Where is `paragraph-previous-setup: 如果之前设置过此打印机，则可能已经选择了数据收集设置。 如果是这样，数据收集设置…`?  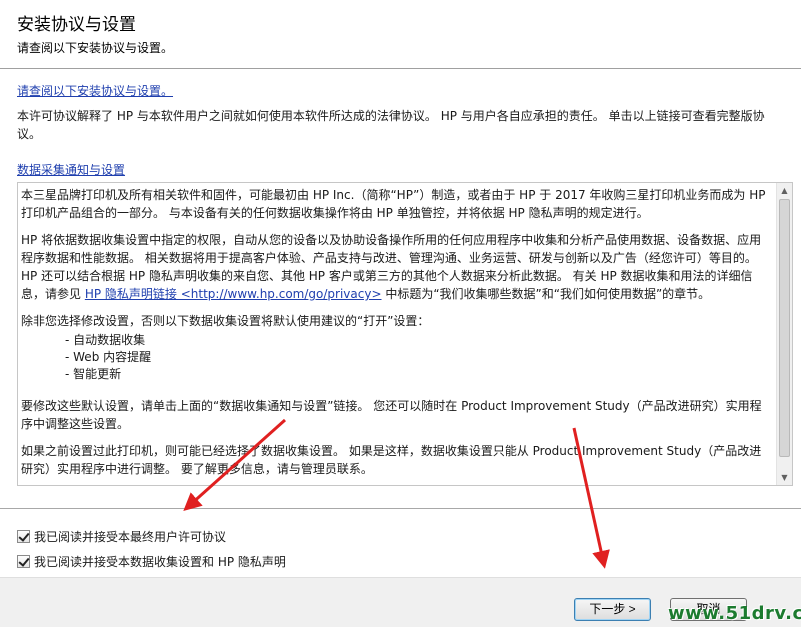
paragraph-previous-setup: 如果之前设置过此打印机，则可能已经选择了数据收集设置。 如果是这样，数据收集设置… is located at coordinates (391, 460).